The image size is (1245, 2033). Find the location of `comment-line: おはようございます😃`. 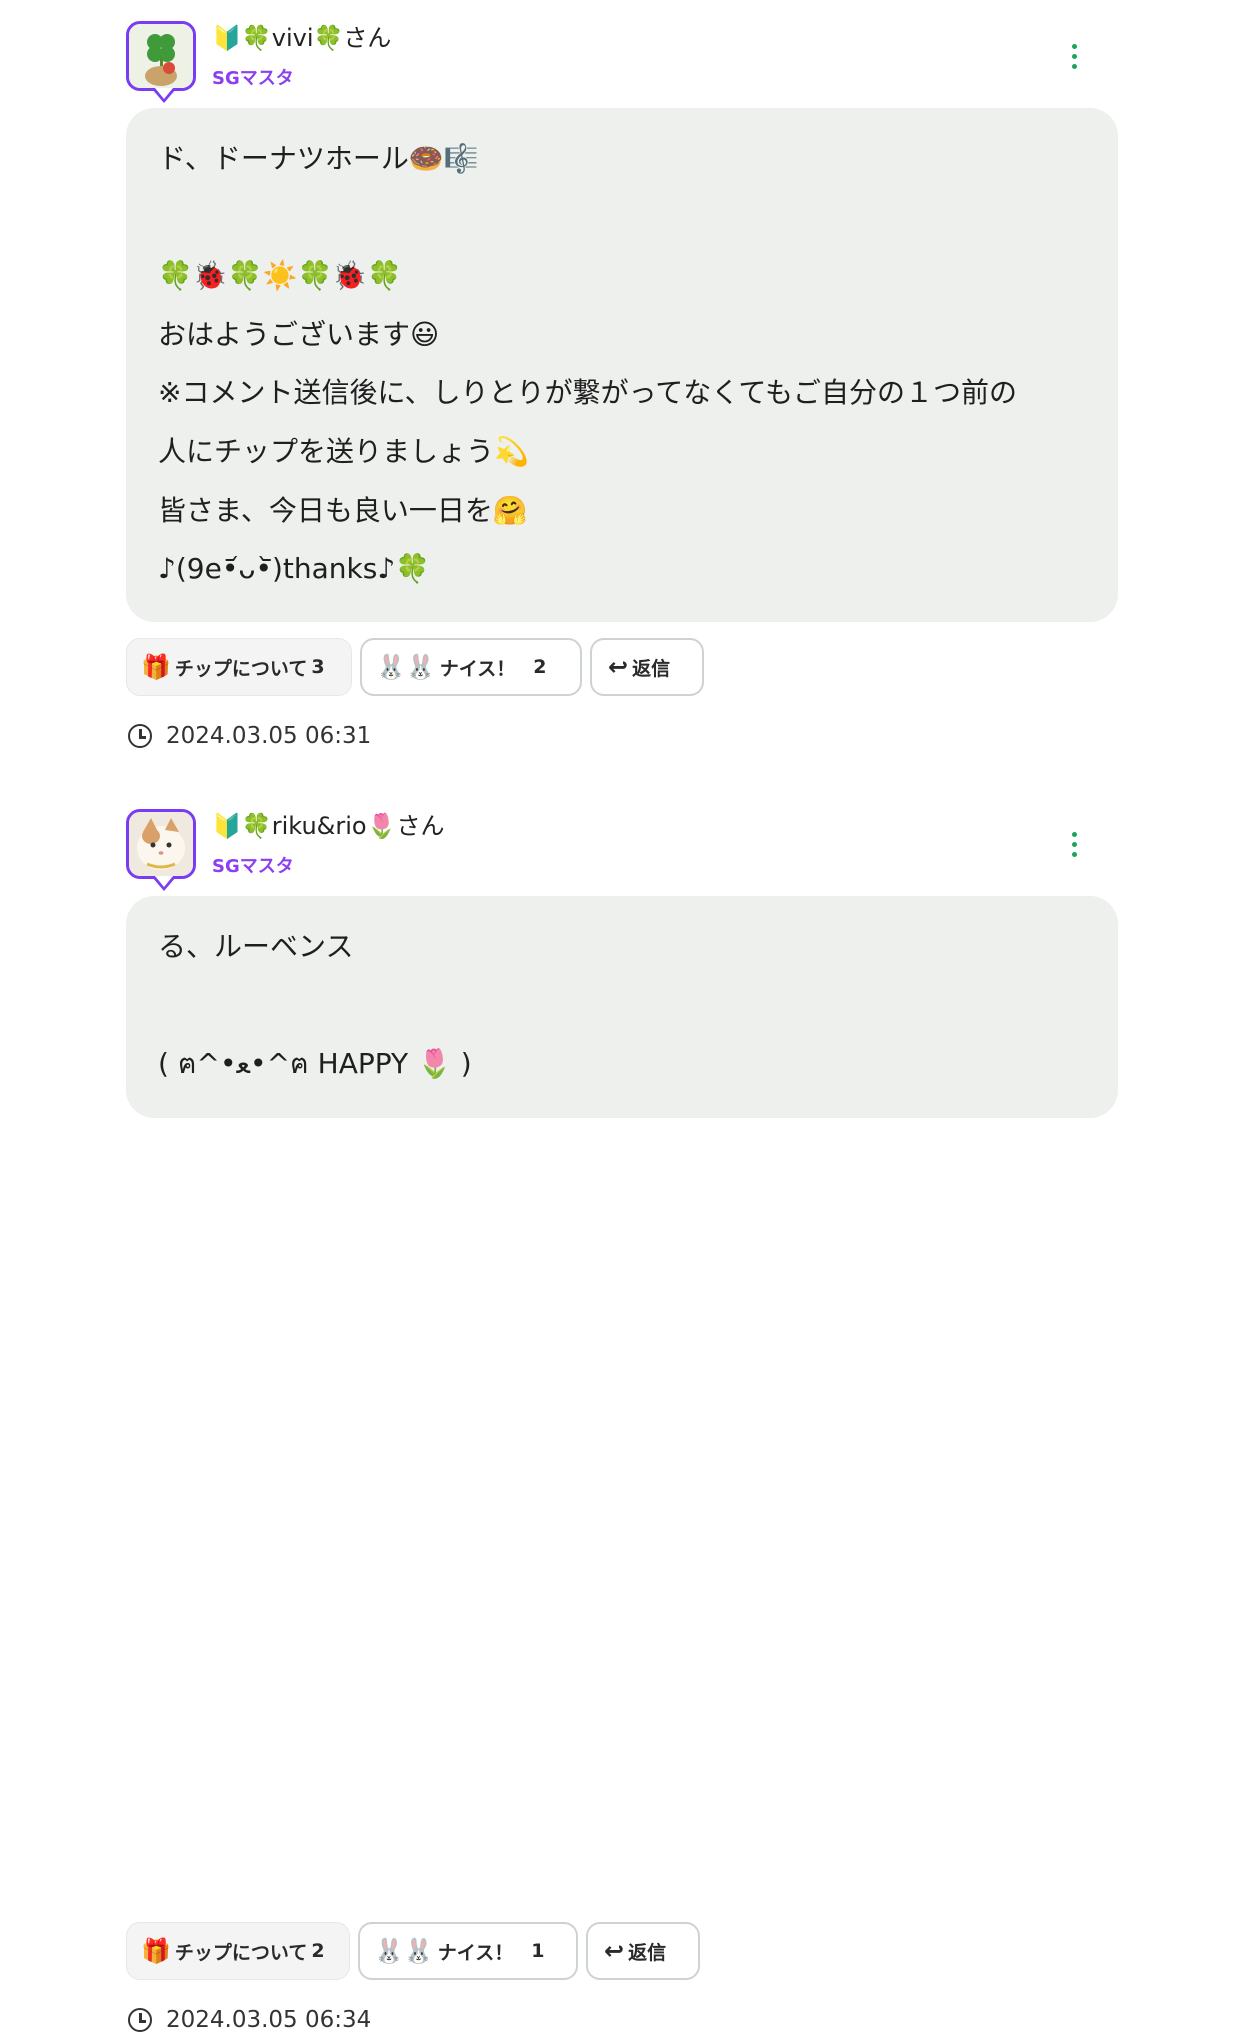

comment-line: おはようございます😃 is located at coordinates (299, 334).